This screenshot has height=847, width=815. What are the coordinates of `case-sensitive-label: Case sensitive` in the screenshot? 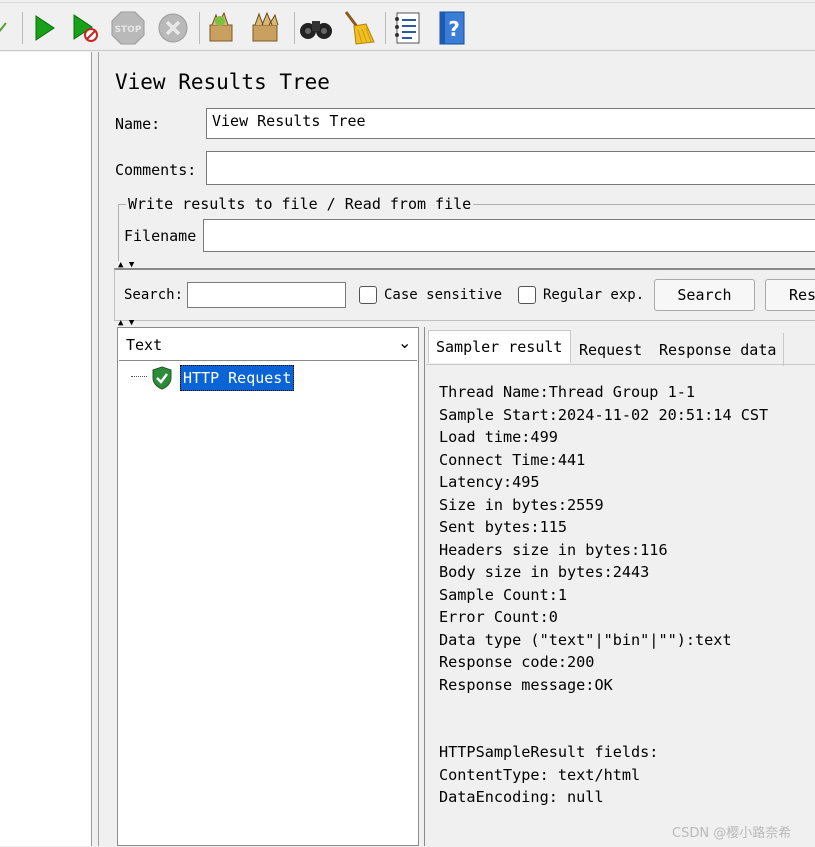 It's located at (443, 295).